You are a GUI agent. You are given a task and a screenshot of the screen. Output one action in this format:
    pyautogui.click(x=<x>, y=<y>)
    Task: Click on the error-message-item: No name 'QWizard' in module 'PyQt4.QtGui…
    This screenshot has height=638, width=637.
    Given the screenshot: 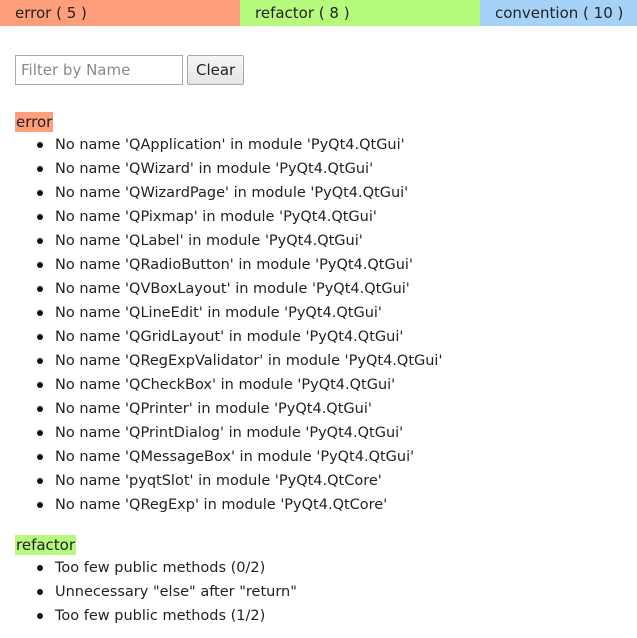 What is the action you would take?
    pyautogui.click(x=228, y=169)
    